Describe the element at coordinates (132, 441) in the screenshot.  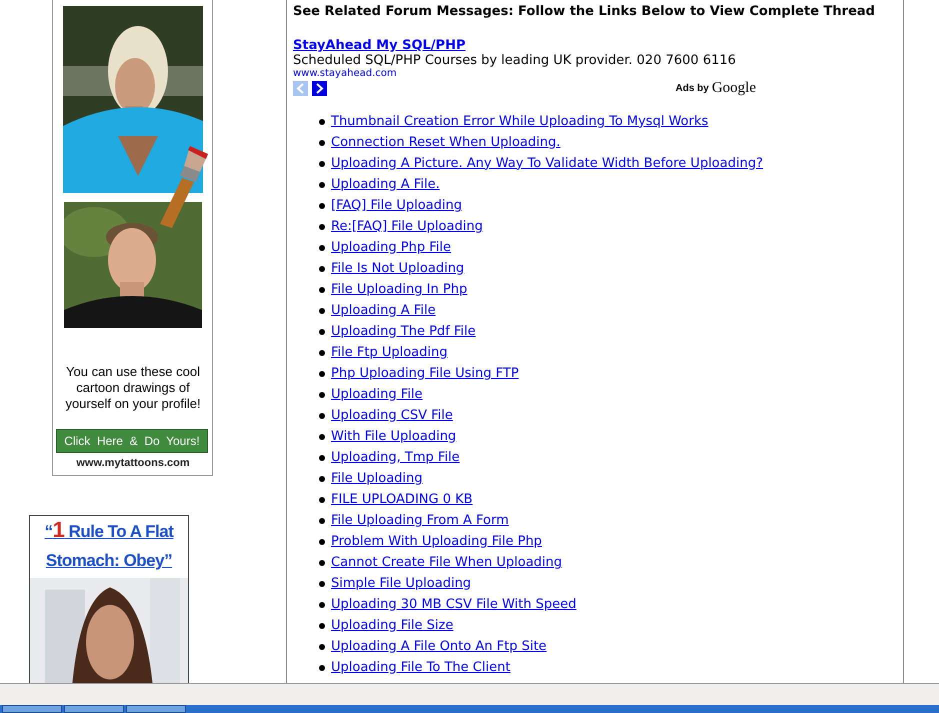
I see `click-here-button: Click Here & Do Yours!` at that location.